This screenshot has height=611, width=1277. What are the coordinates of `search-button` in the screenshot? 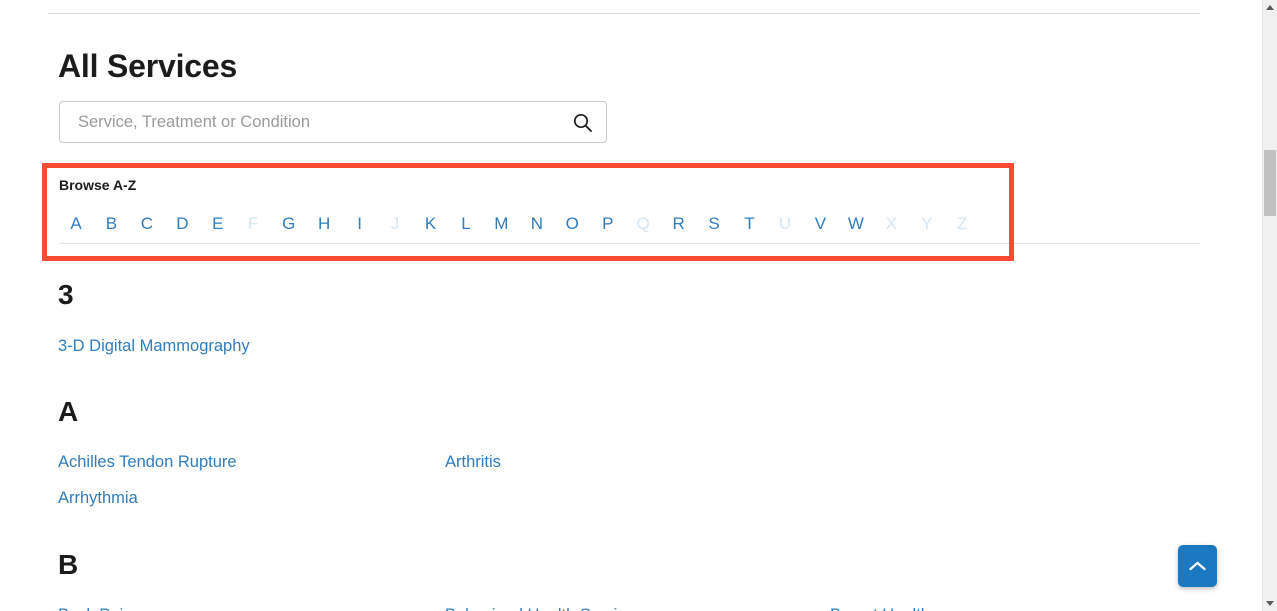 It's located at (582, 122).